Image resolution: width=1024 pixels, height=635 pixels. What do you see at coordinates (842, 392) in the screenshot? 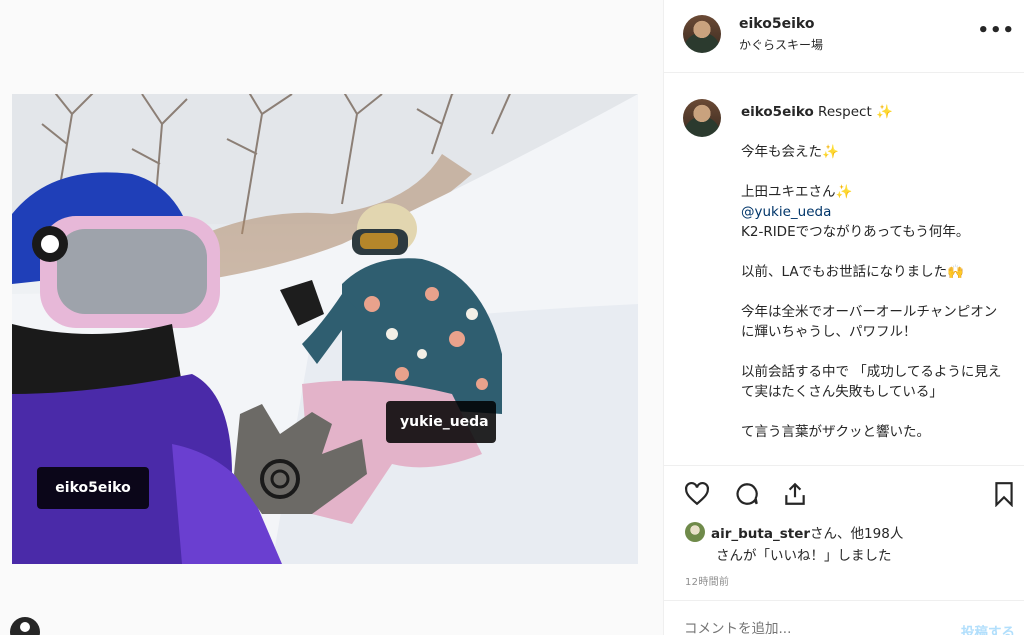
I see `caption-line: て実はたくさん失敗もしている」` at bounding box center [842, 392].